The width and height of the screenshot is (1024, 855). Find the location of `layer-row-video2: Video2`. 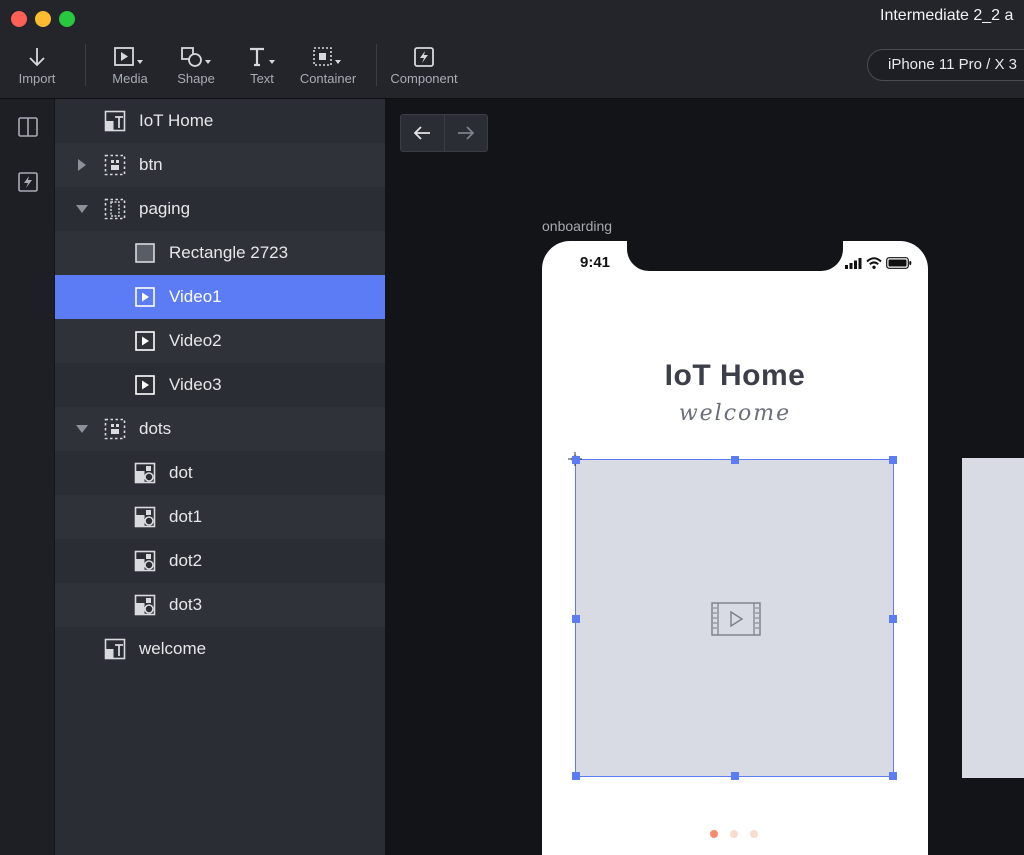

layer-row-video2: Video2 is located at coordinates (220, 341).